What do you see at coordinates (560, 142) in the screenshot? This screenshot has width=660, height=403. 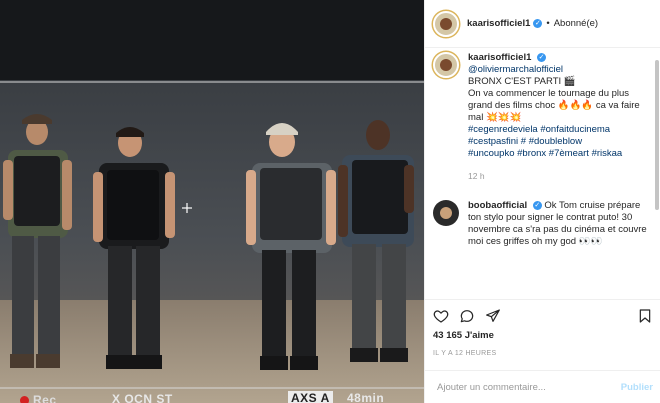 I see `caption-hashtags-2: #cestpasfini # #doubleblow` at bounding box center [560, 142].